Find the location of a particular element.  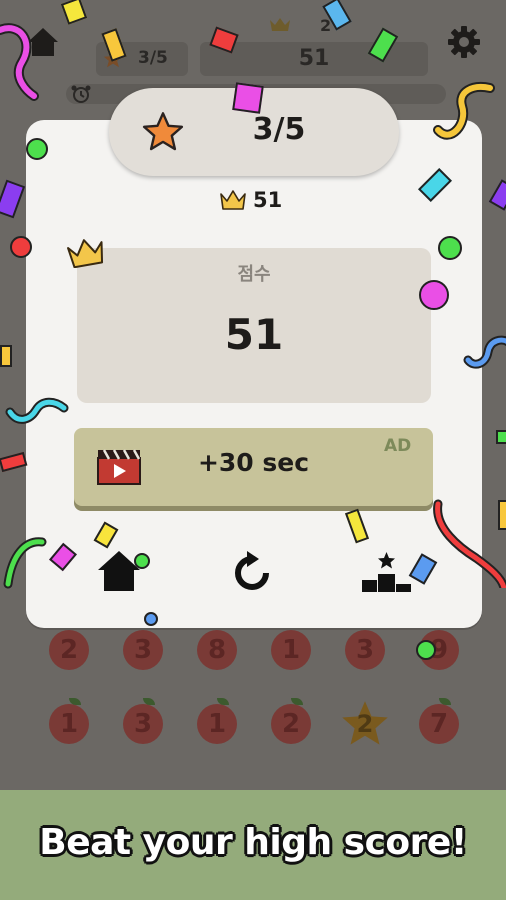

add-time-ad-button: +30 sec AD is located at coordinates (253, 467).